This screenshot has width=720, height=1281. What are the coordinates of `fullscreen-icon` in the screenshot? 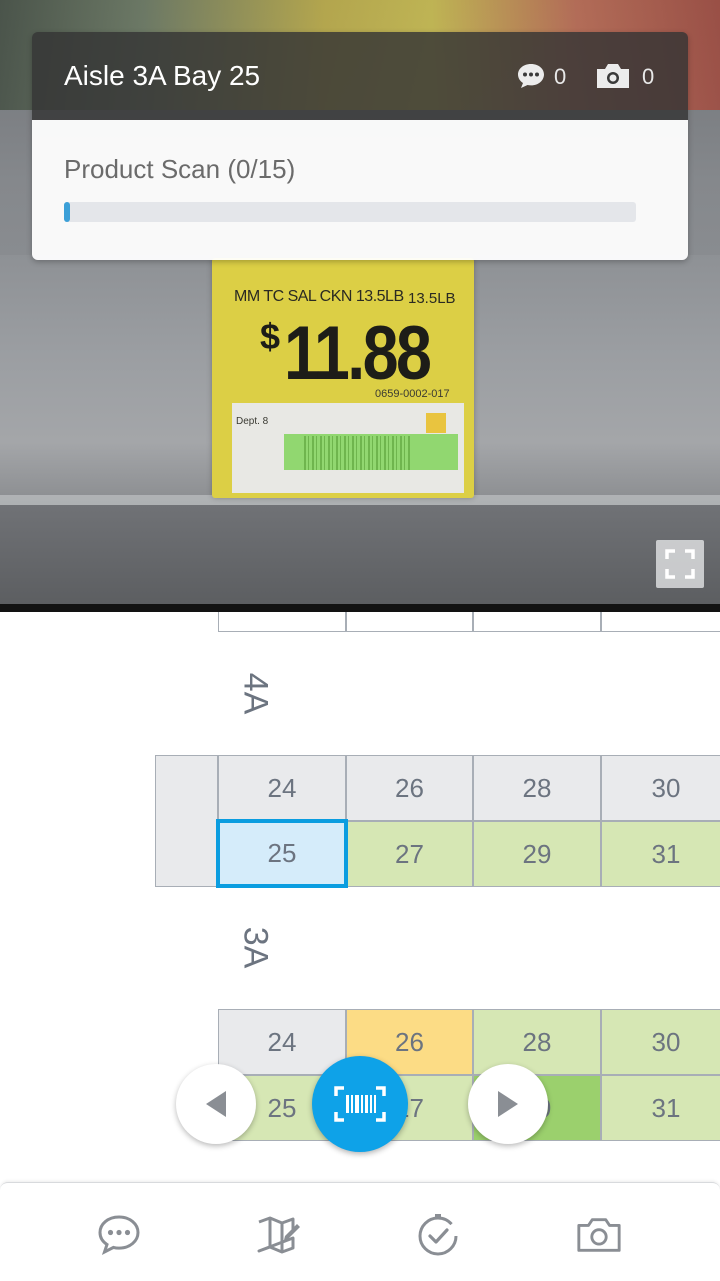 It's located at (680, 564).